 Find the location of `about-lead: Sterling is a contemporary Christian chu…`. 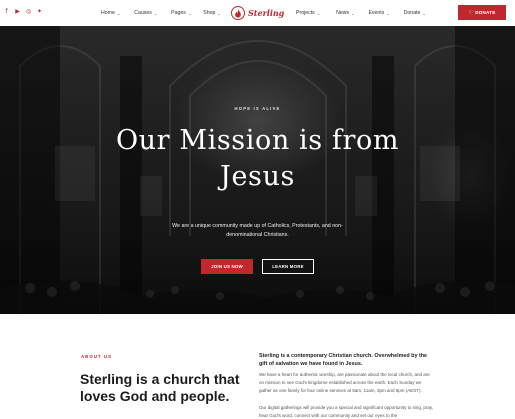

about-lead: Sterling is a contemporary Christian chu… is located at coordinates (343, 360).